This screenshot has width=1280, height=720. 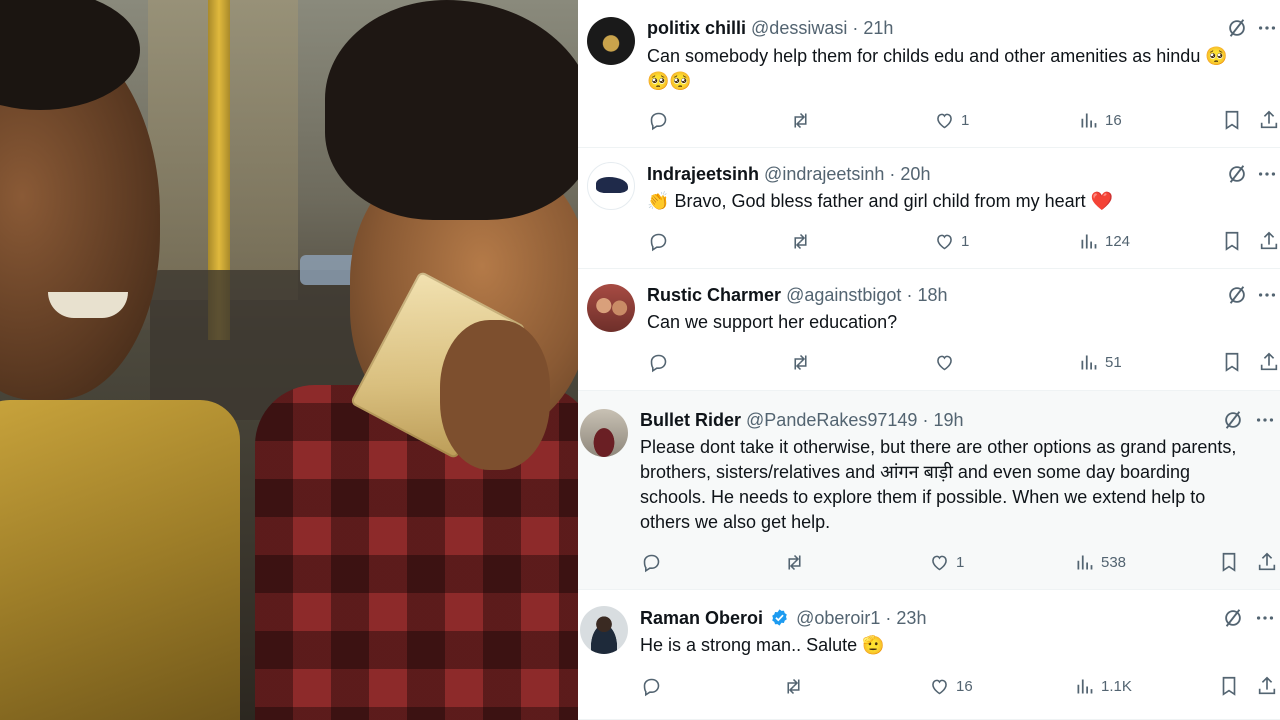 What do you see at coordinates (951, 686) in the screenshot?
I see `like-button: 16` at bounding box center [951, 686].